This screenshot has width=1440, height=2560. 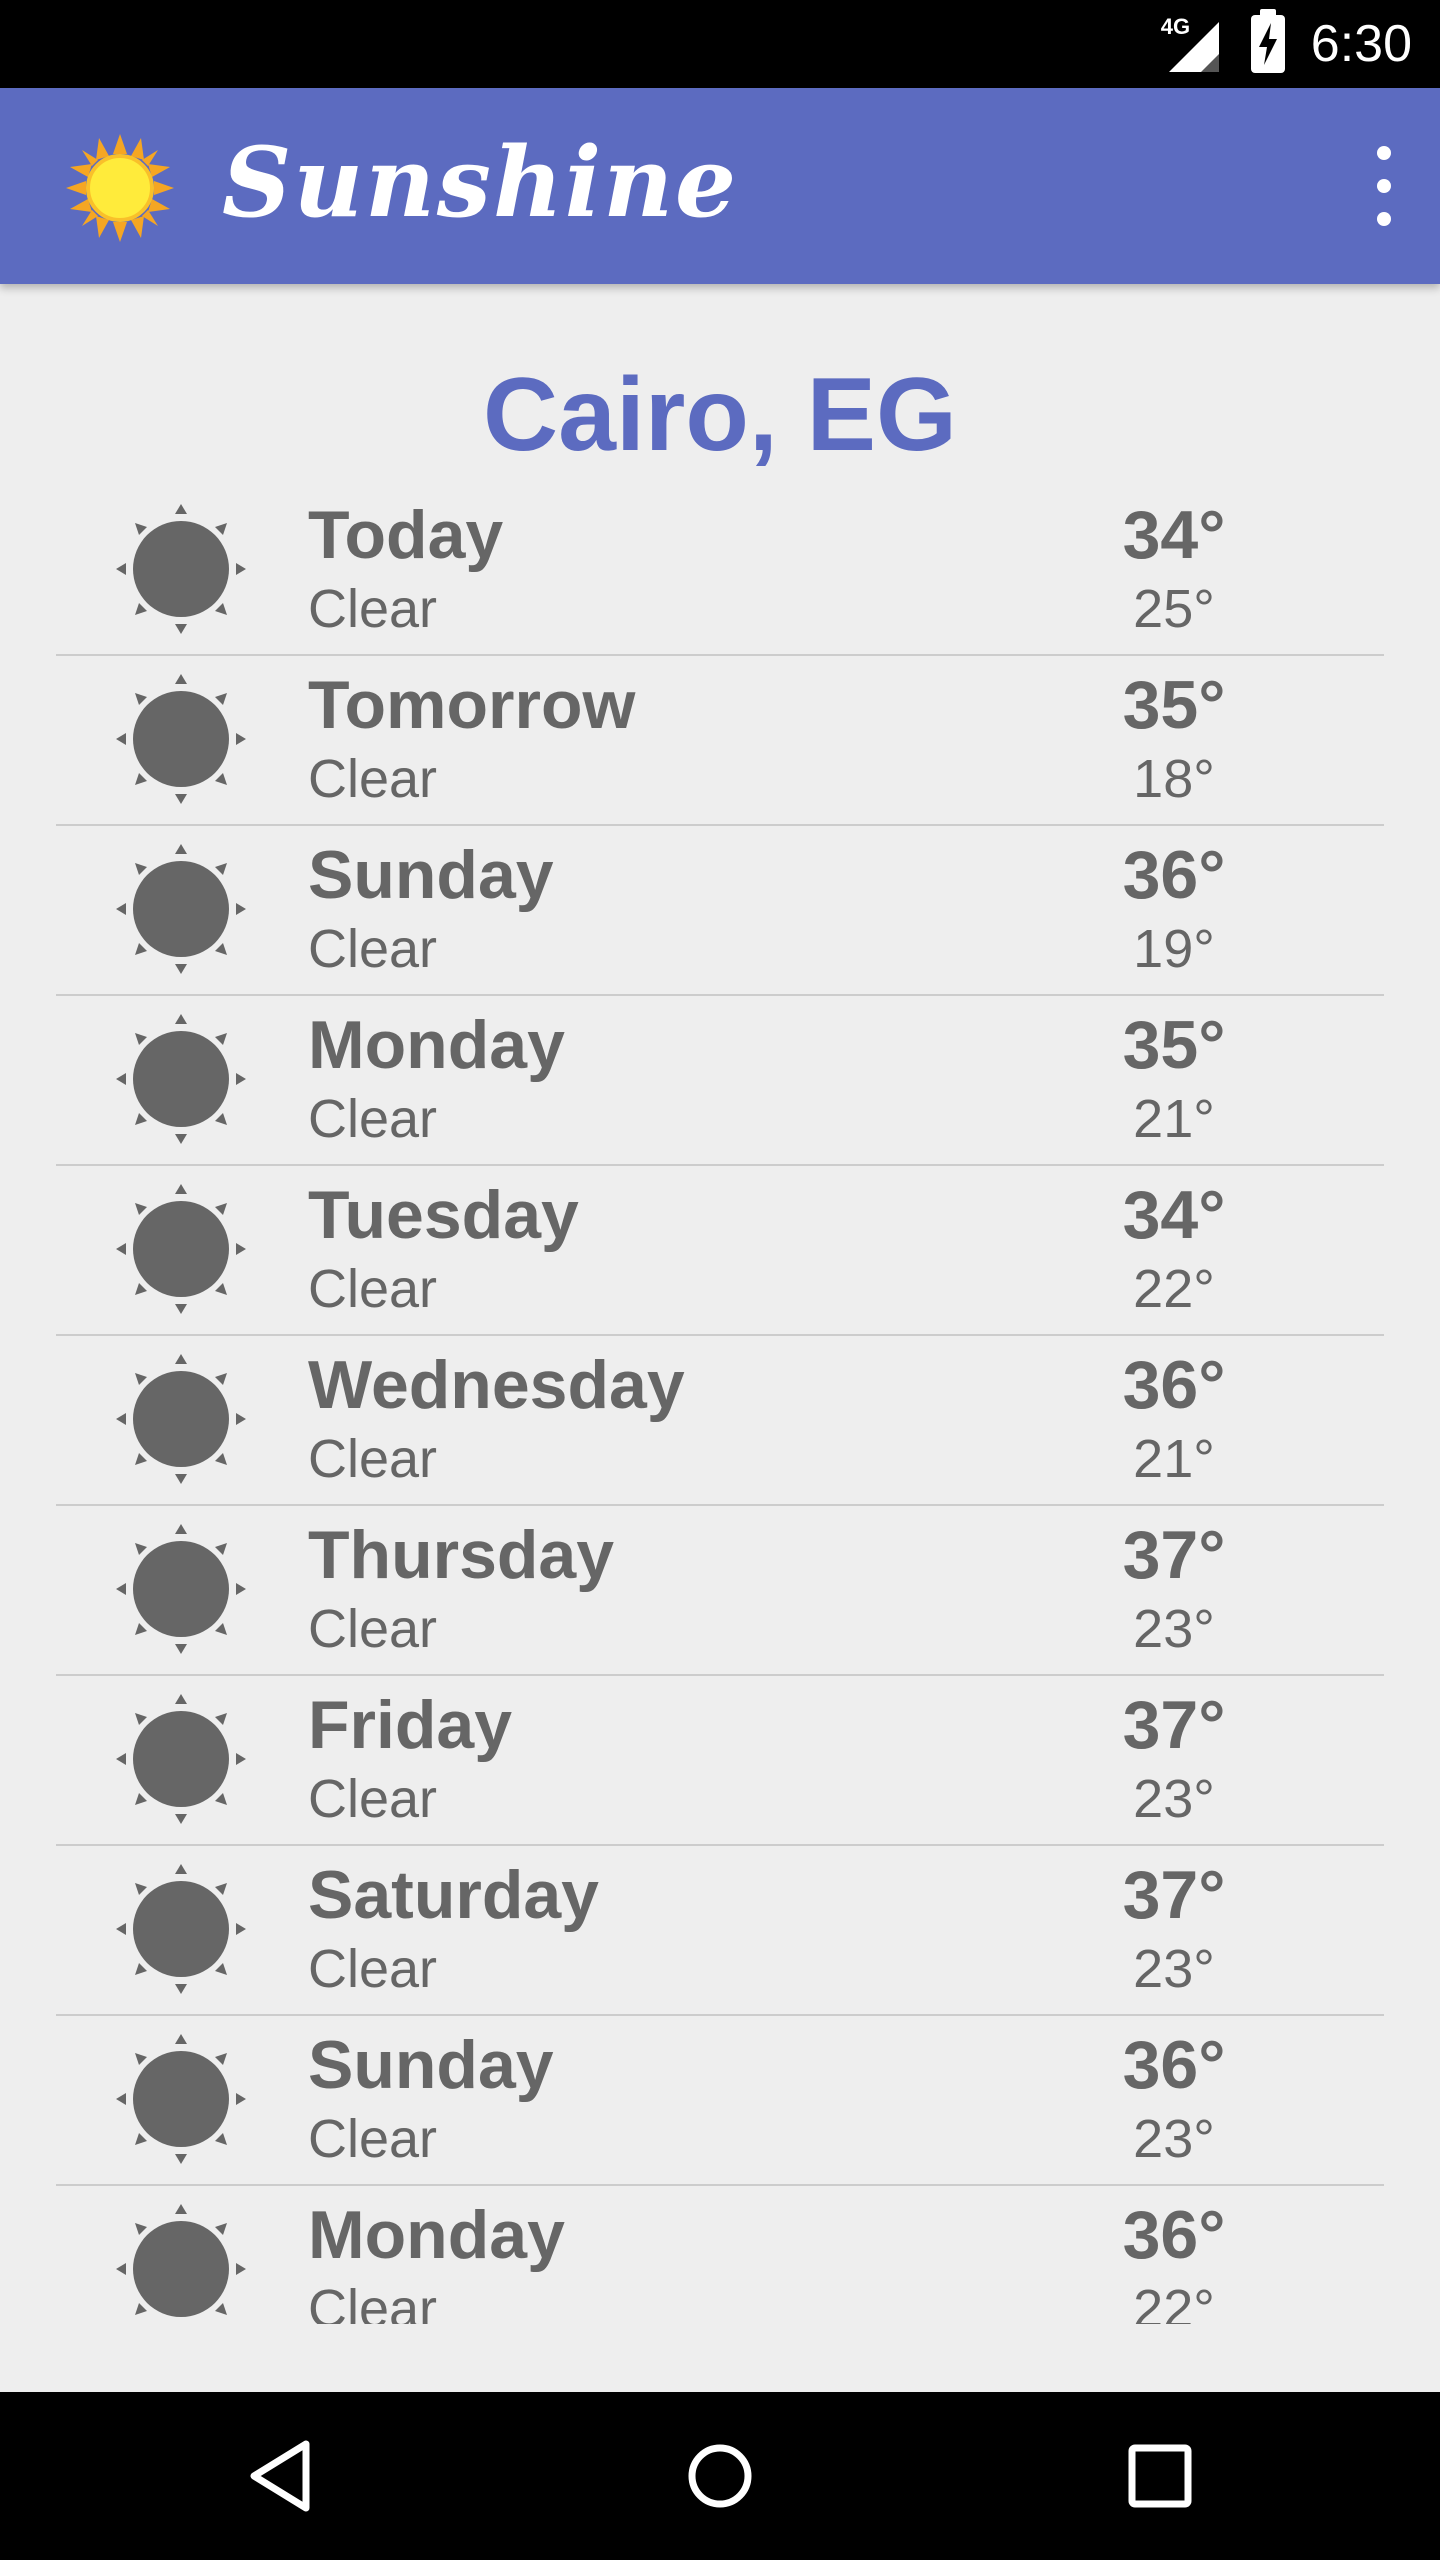 I want to click on cell-signal-icon: 4G, so click(x=1193, y=44).